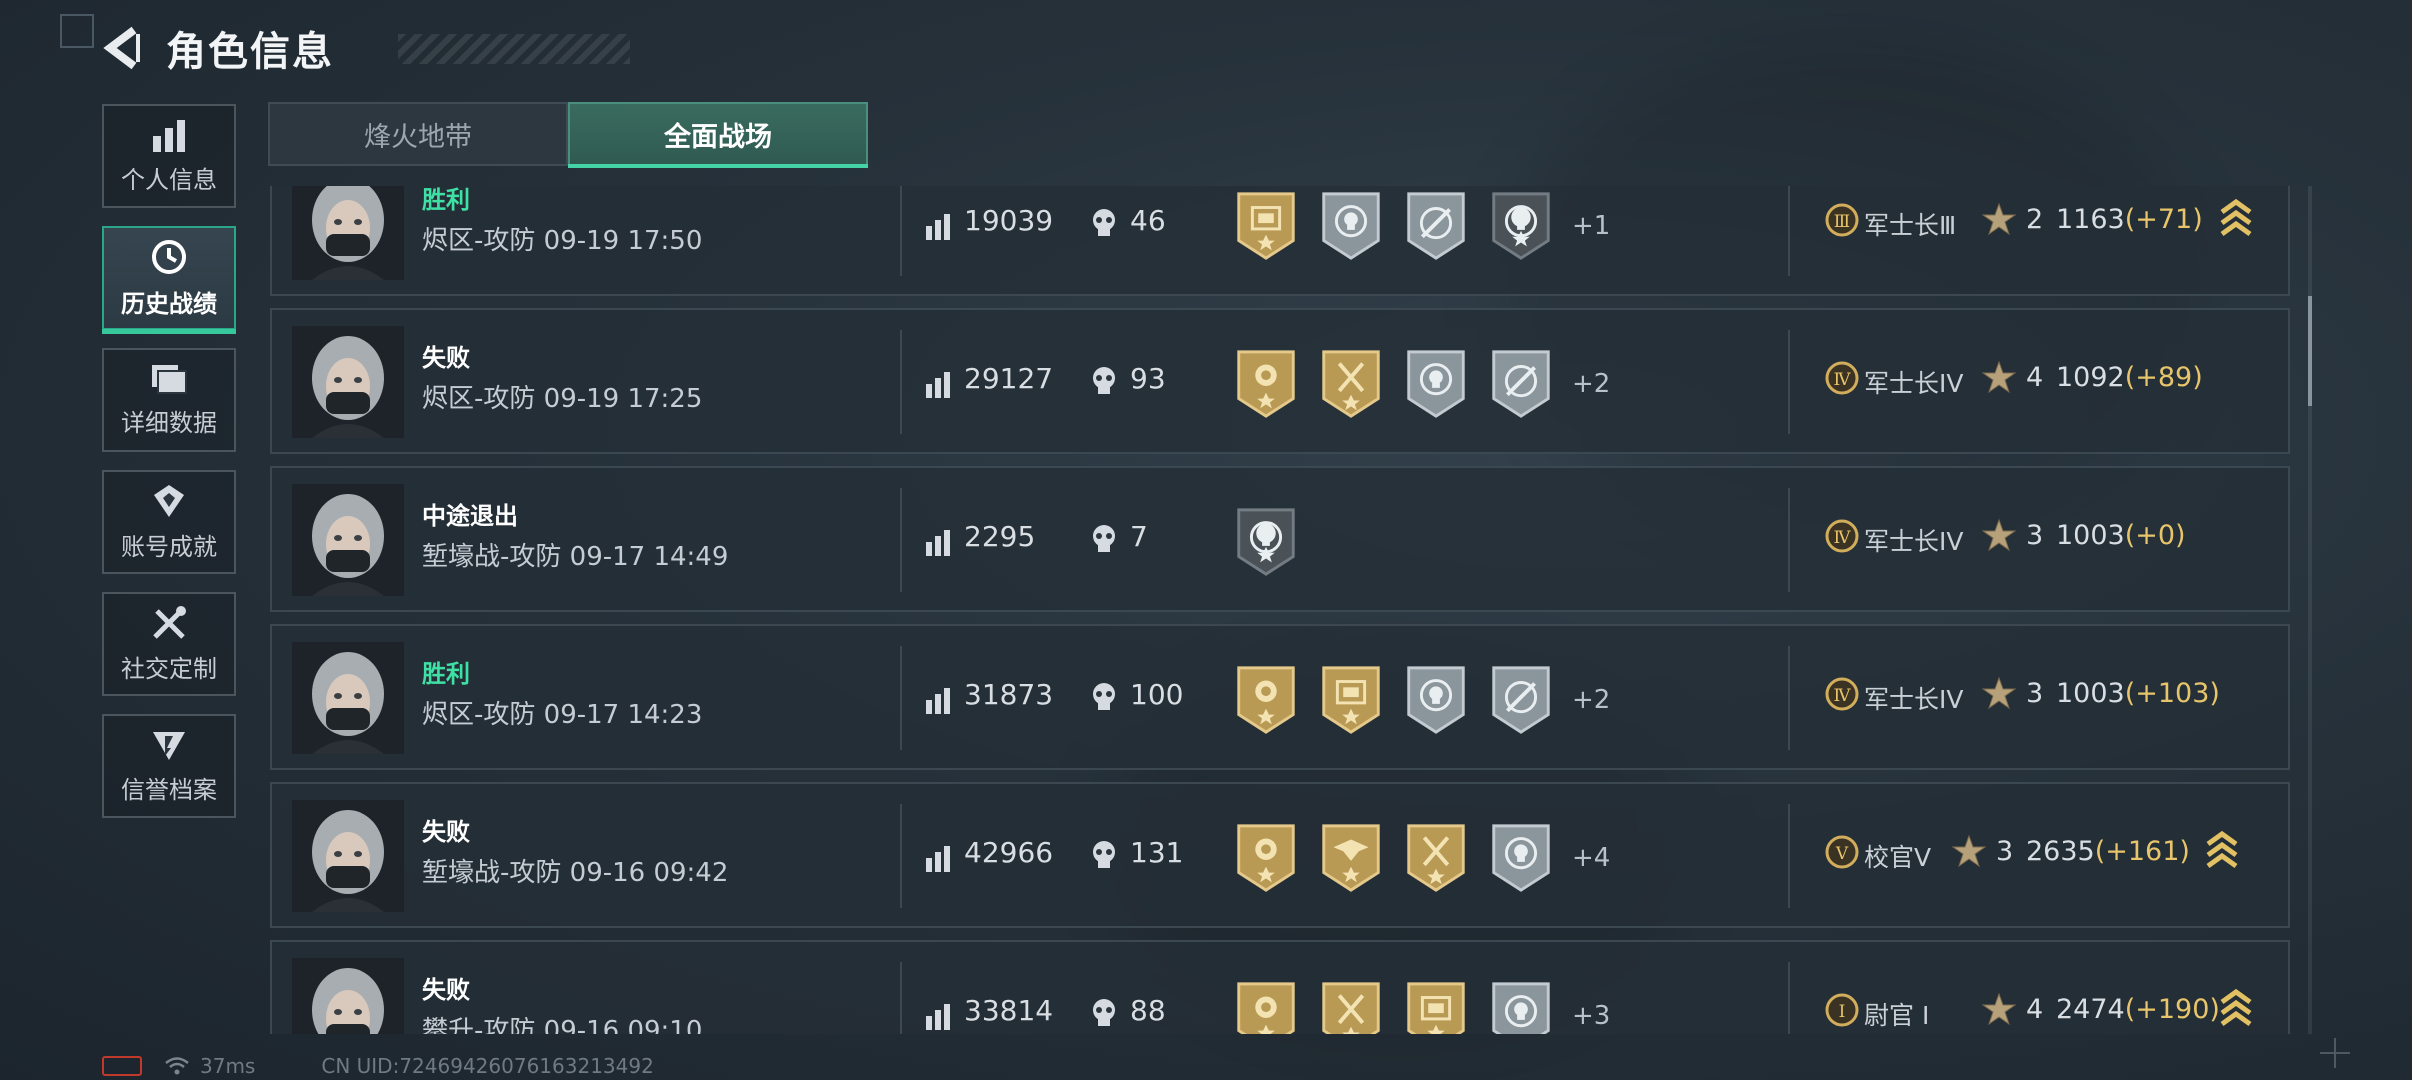  What do you see at coordinates (1276, 542) in the screenshot?
I see `medal-list` at bounding box center [1276, 542].